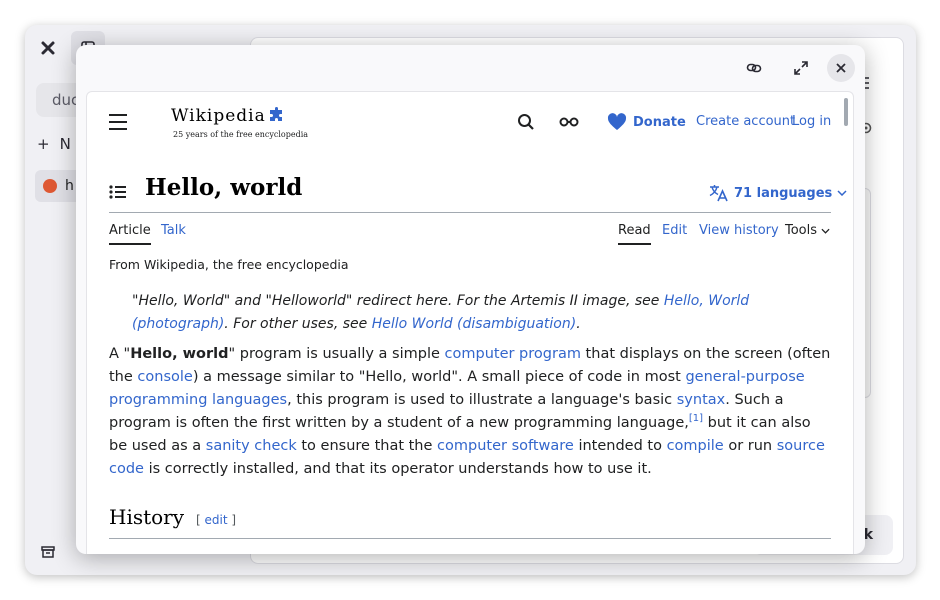  Describe the element at coordinates (275, 114) in the screenshot. I see `puzzle-globe-icon` at that location.